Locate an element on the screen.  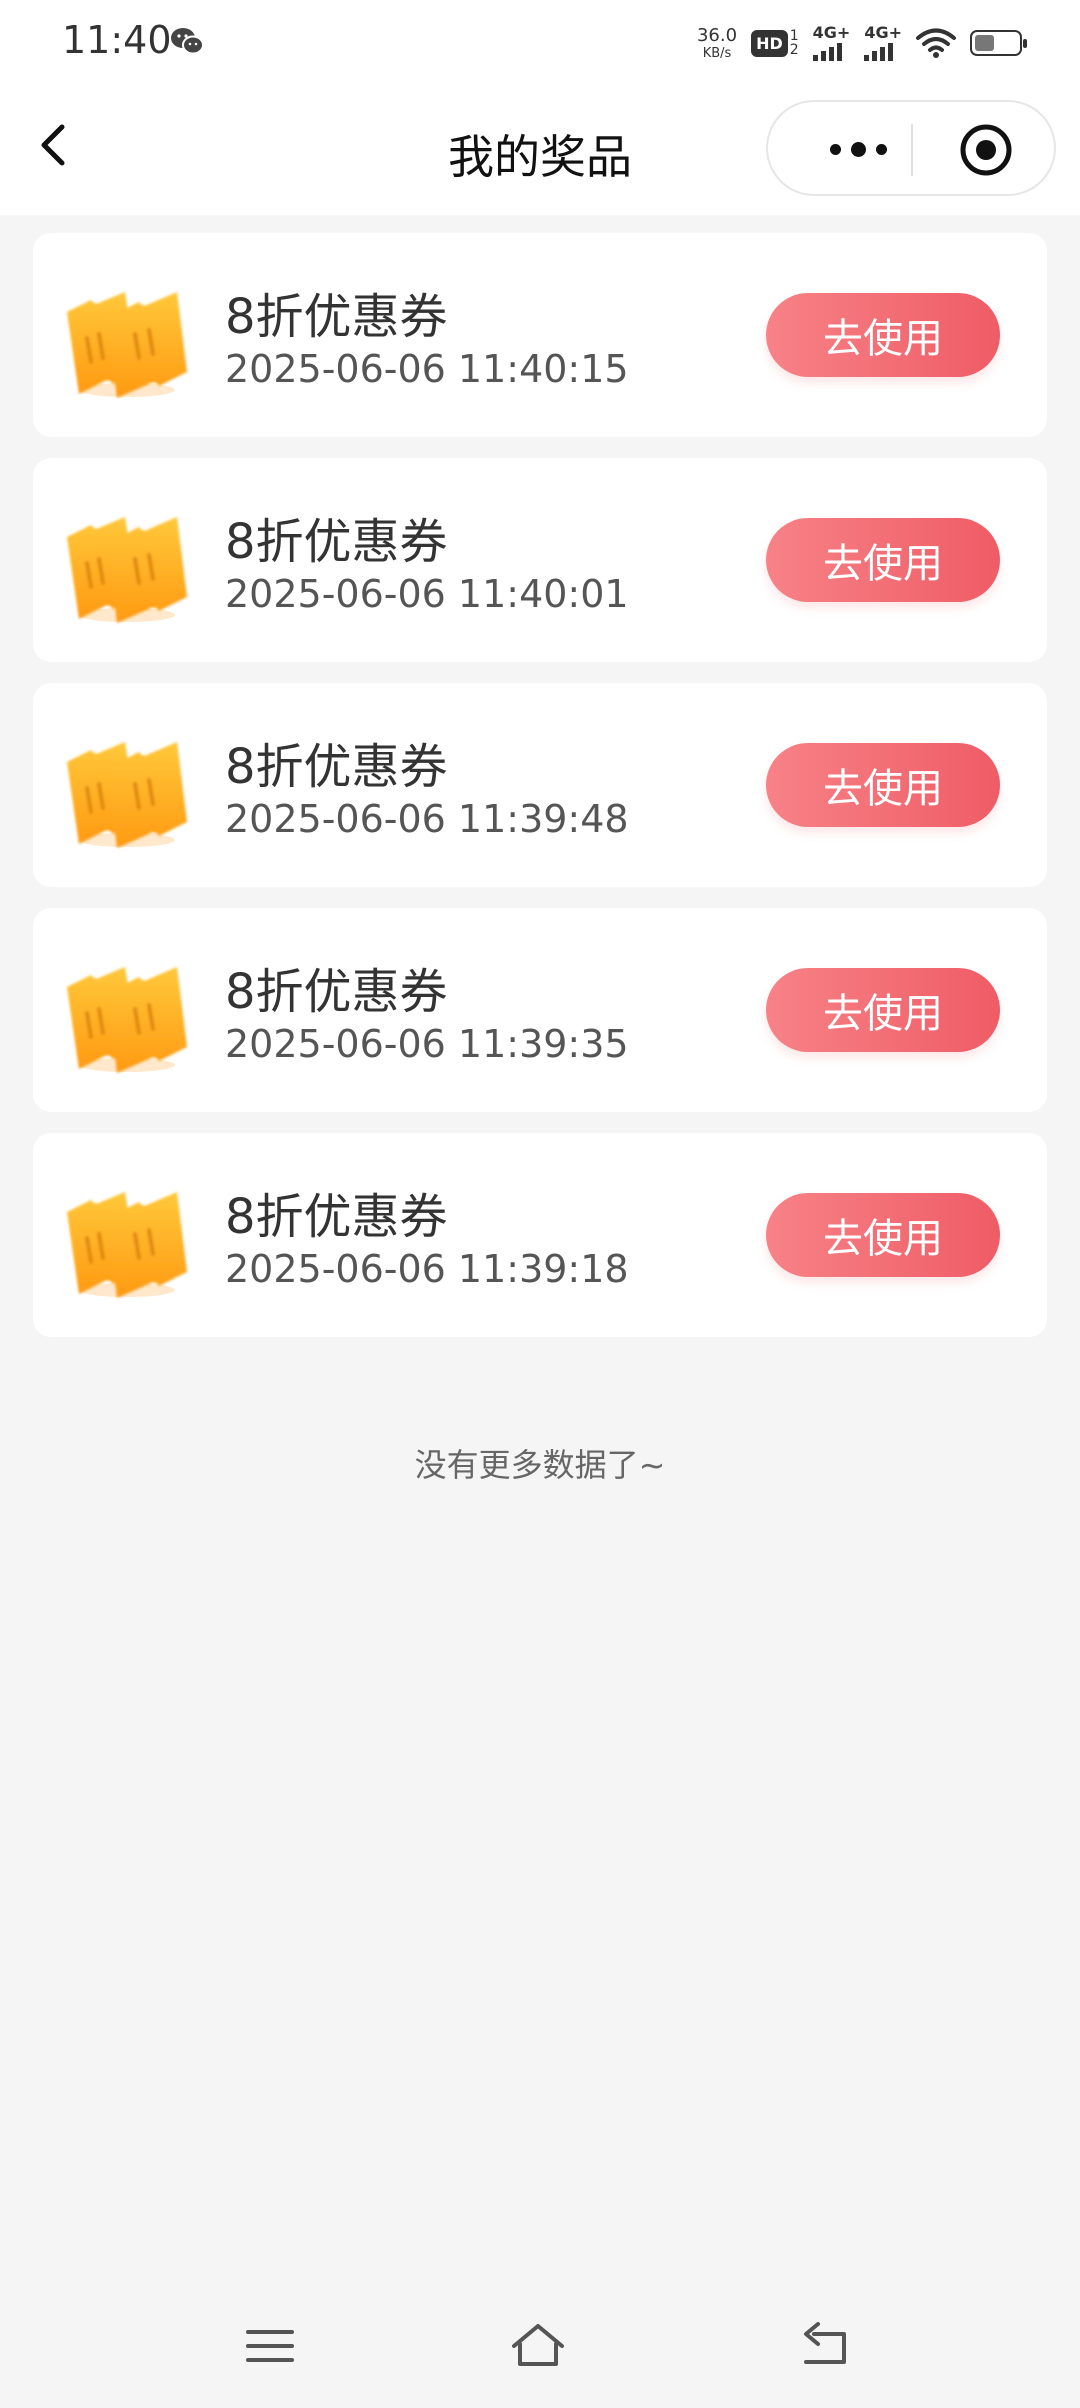
sim1-label: 4G+ is located at coordinates (831, 32).